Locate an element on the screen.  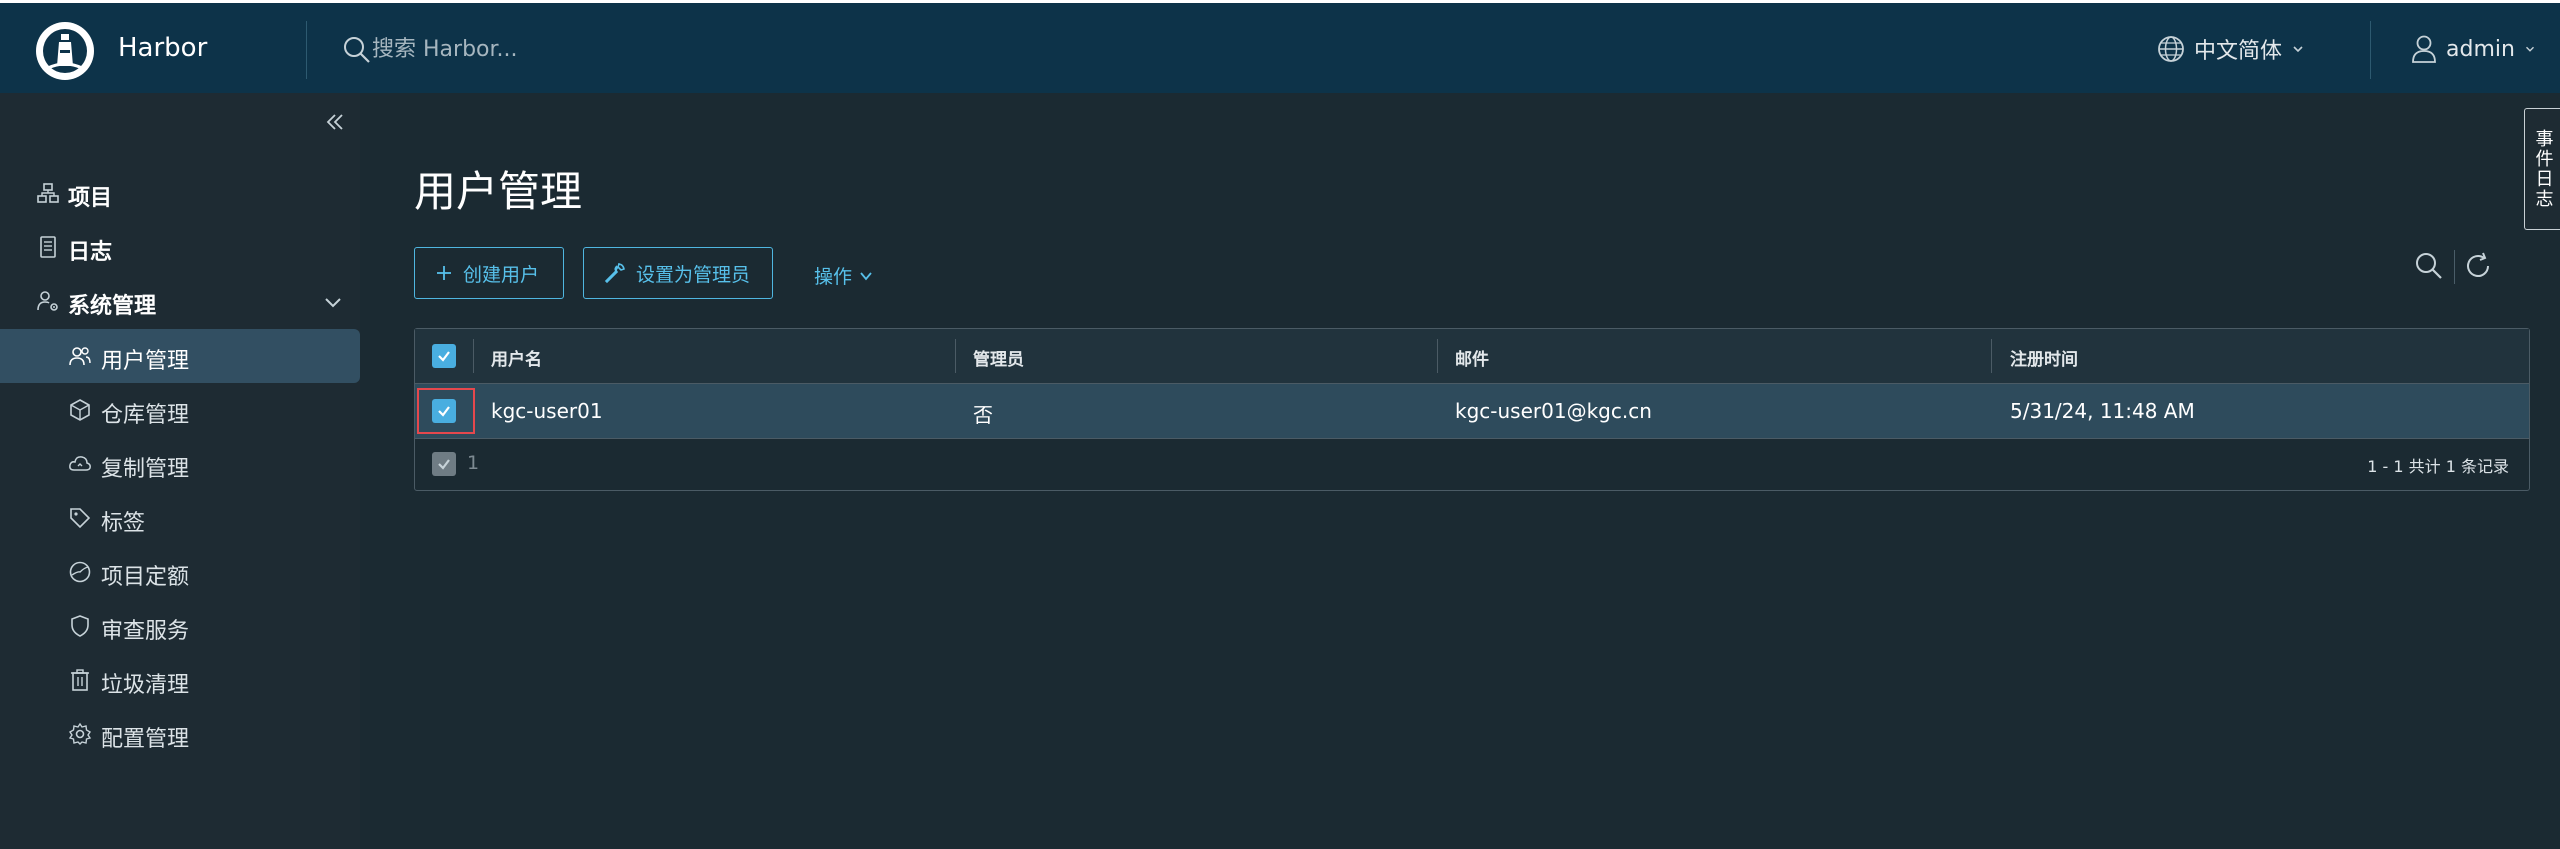
selected-count: 1 is located at coordinates (473, 463).